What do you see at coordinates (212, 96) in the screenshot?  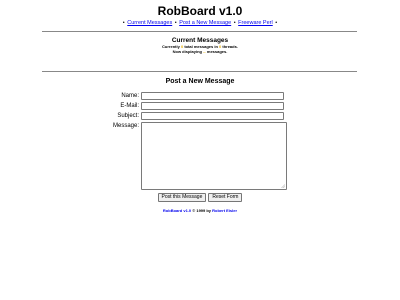 I see `name-input` at bounding box center [212, 96].